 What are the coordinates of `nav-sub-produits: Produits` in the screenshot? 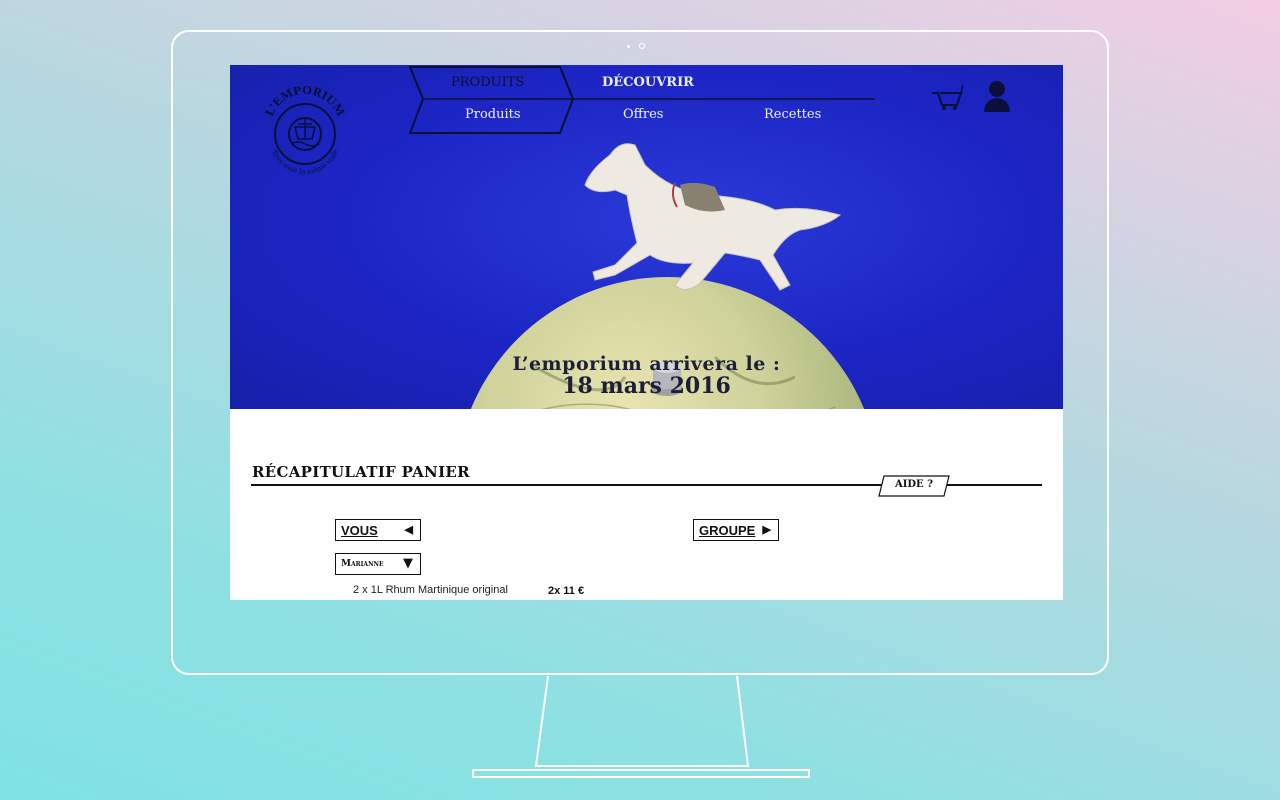 It's located at (493, 114).